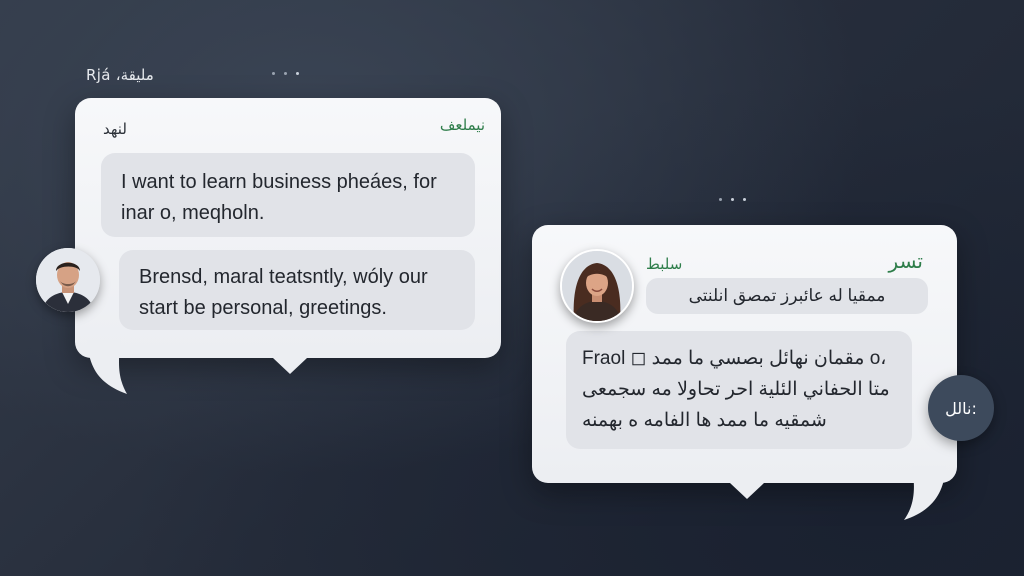  Describe the element at coordinates (462, 125) in the screenshot. I see `card-header-tag: نيملعف` at that location.